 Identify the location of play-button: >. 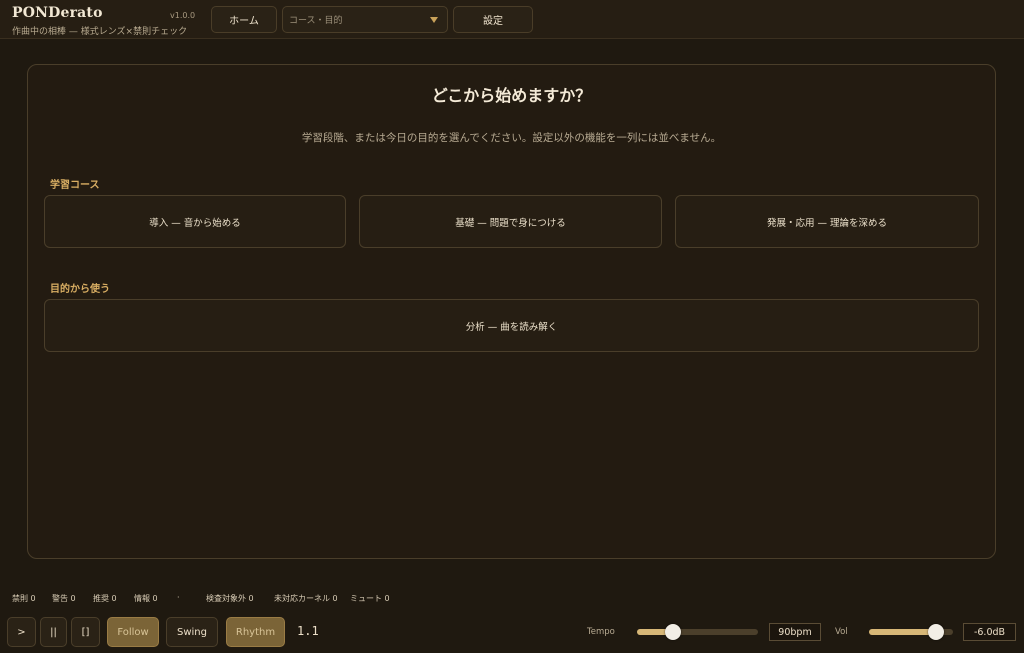
(21, 632).